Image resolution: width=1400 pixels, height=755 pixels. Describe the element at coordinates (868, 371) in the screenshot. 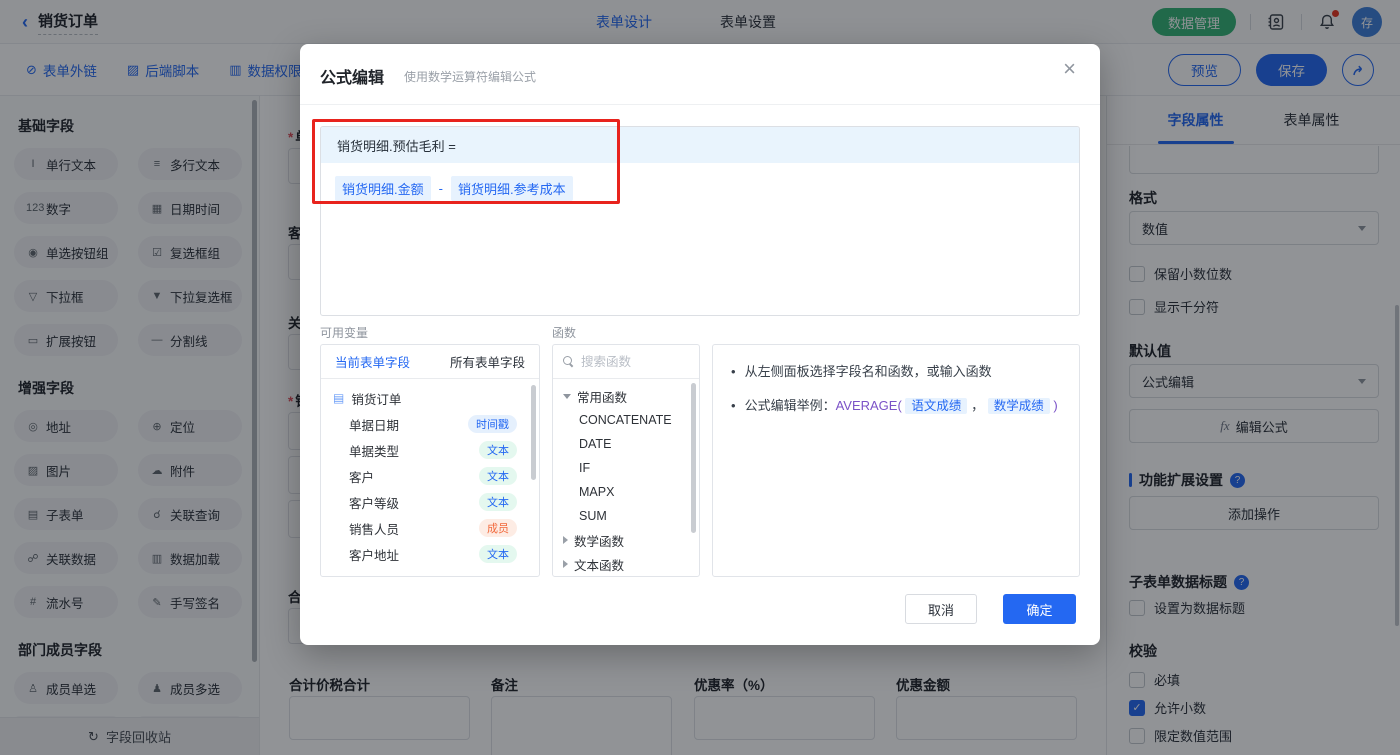

I see `help-text-1: 从左侧面板选择字段名和函数，或输入函数` at that location.